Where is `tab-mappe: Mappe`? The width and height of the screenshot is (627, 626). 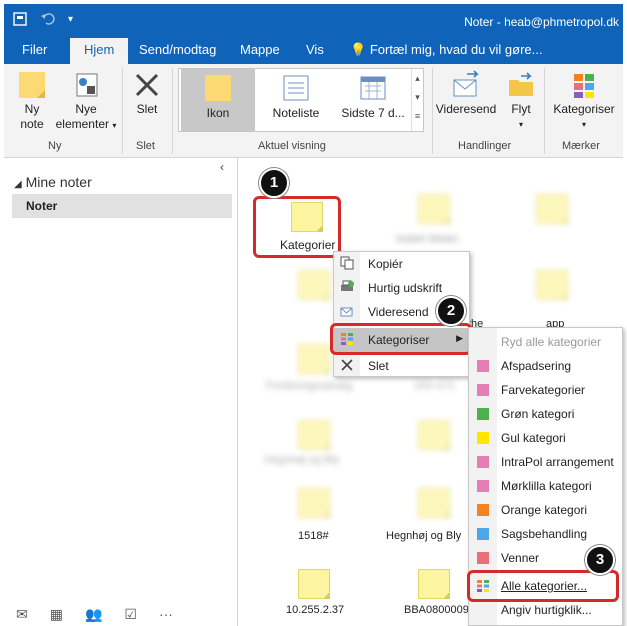 tab-mappe: Mappe is located at coordinates (260, 49).